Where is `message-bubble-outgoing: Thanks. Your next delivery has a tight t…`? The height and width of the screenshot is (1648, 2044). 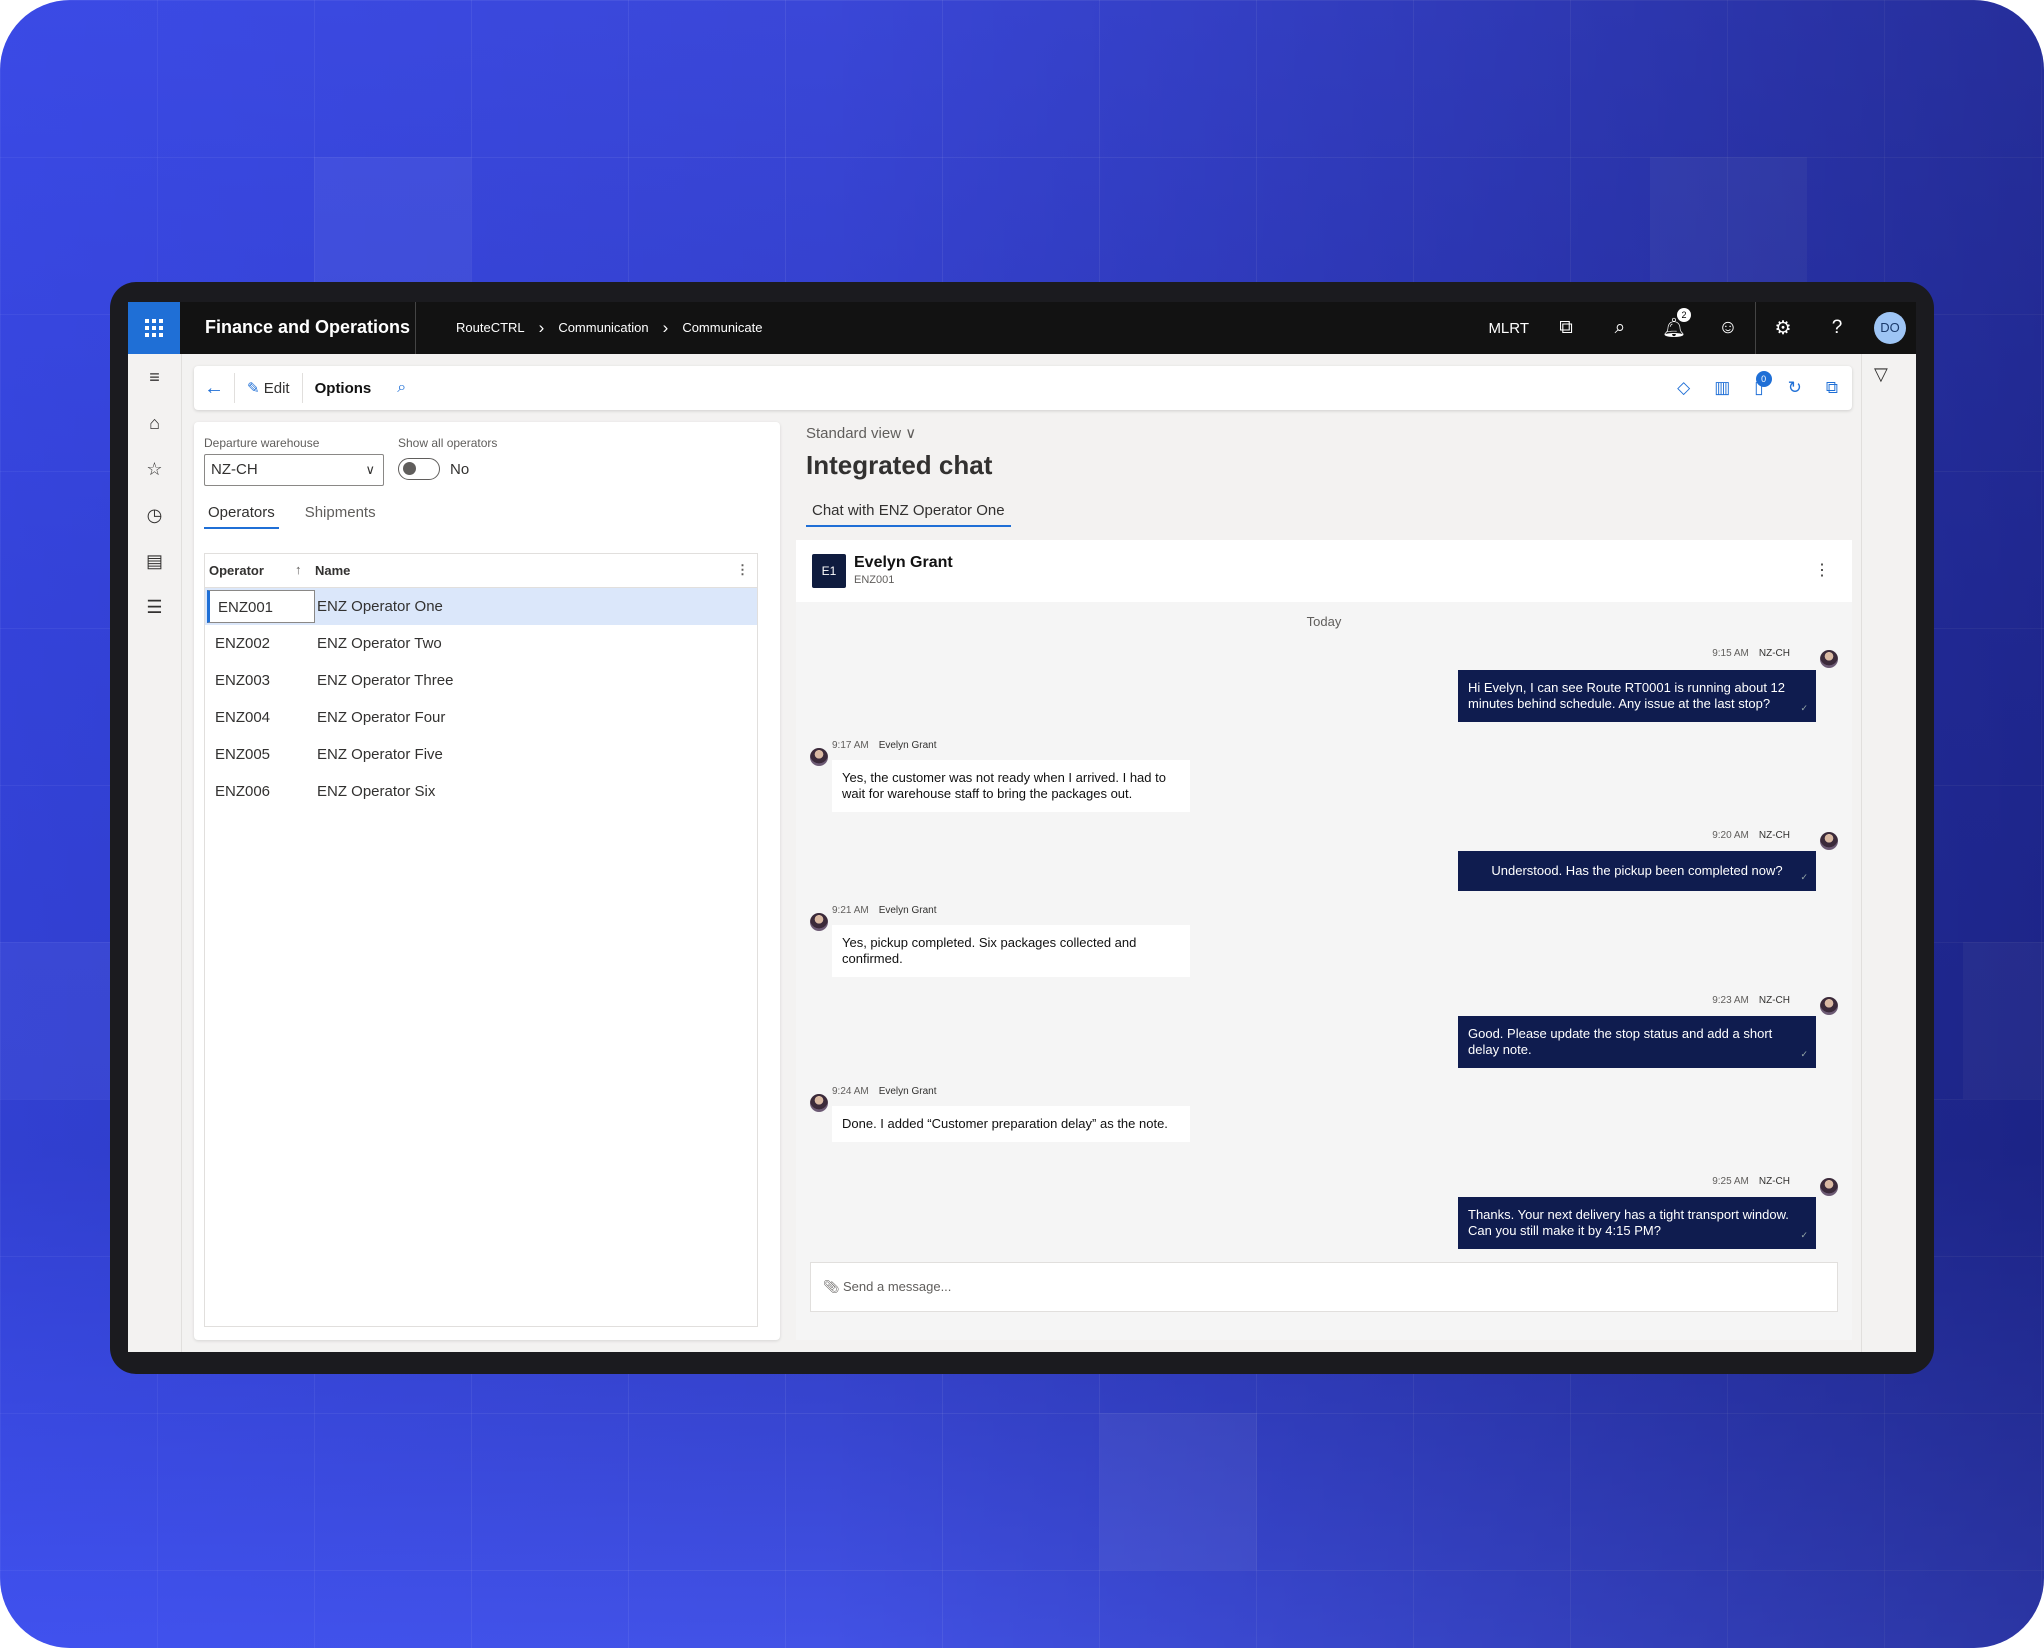
message-bubble-outgoing: Thanks. Your next delivery has a tight t… is located at coordinates (1637, 1223).